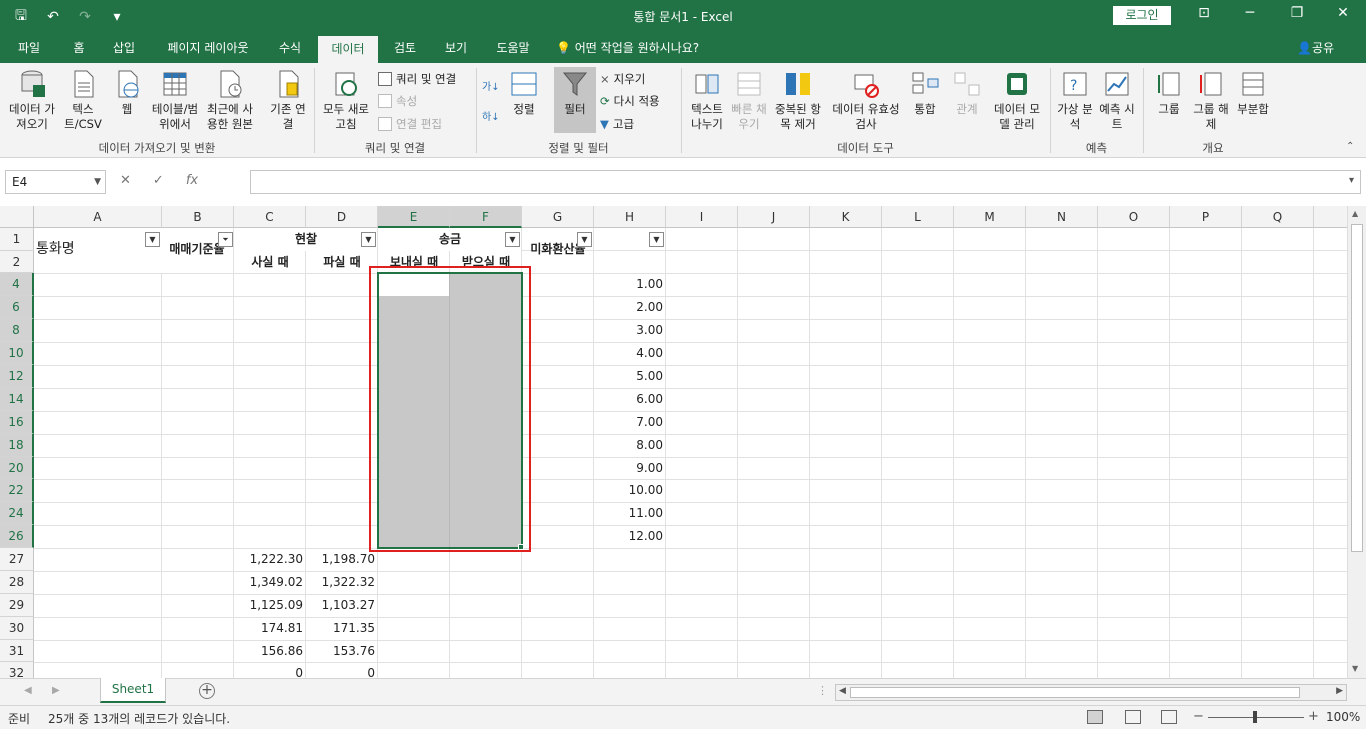  I want to click on chevron-down-icon: ▼, so click(97, 182).